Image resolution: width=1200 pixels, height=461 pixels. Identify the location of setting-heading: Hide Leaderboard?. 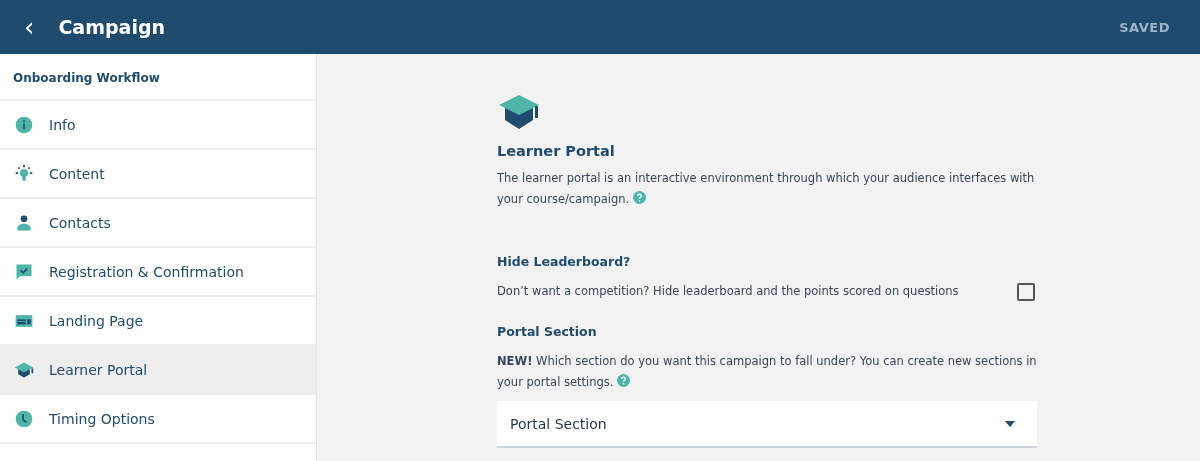
(564, 261).